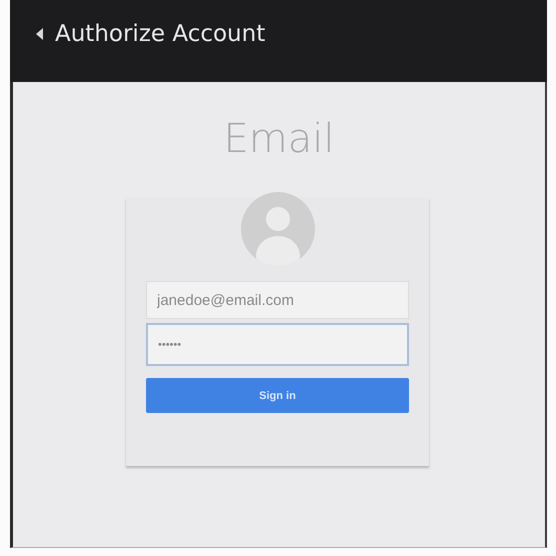 The height and width of the screenshot is (556, 556). I want to click on email-field: janedoe@email.com, so click(277, 300).